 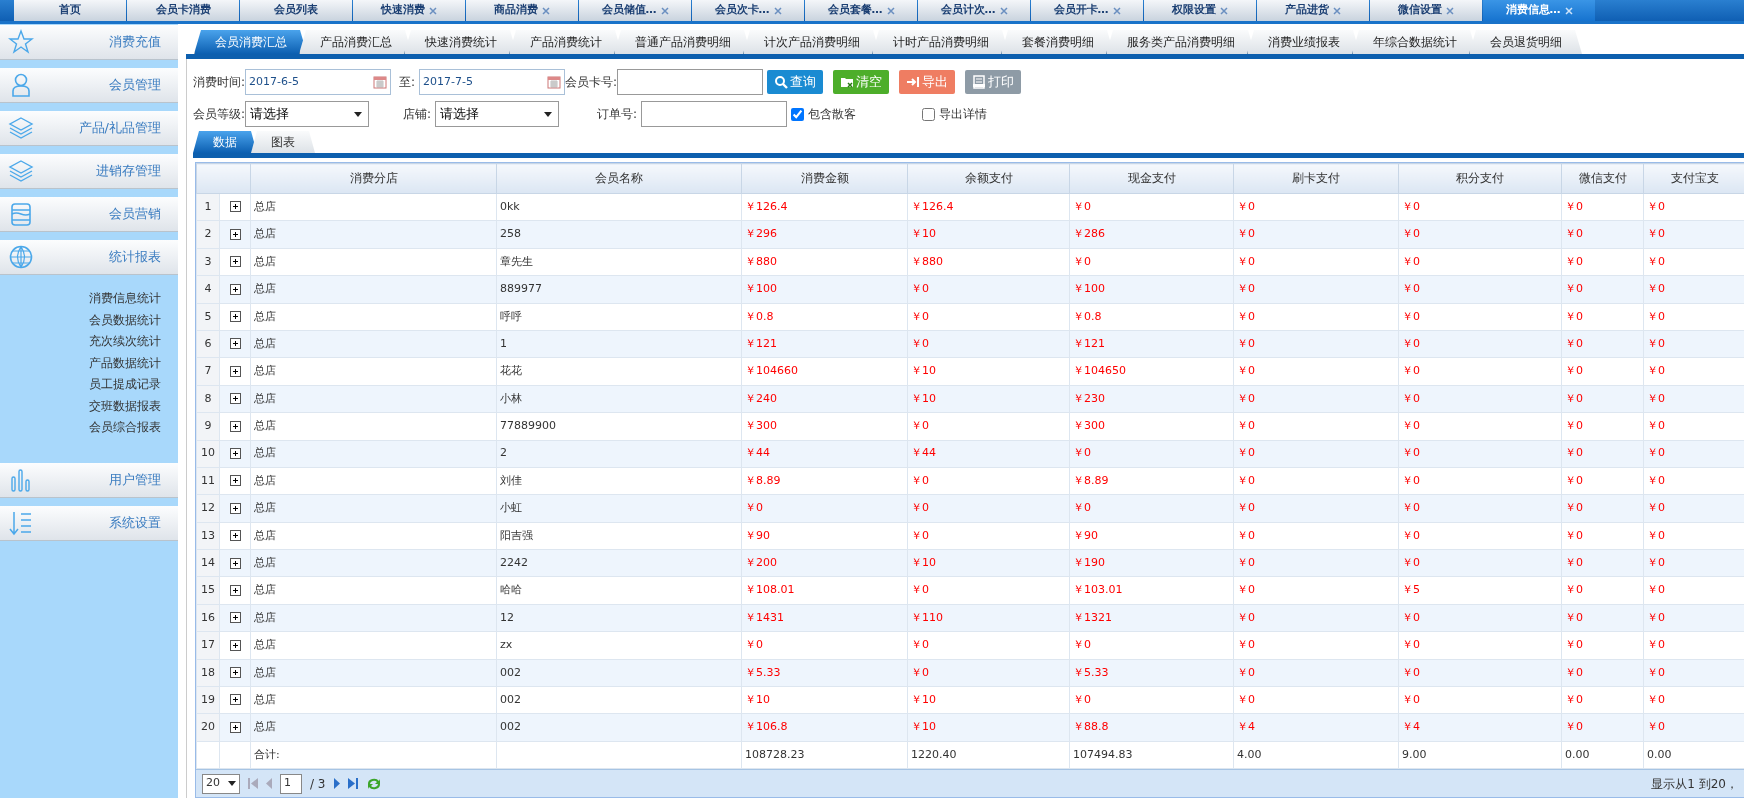 I want to click on table-cell: ￥0.8, so click(x=1151, y=317).